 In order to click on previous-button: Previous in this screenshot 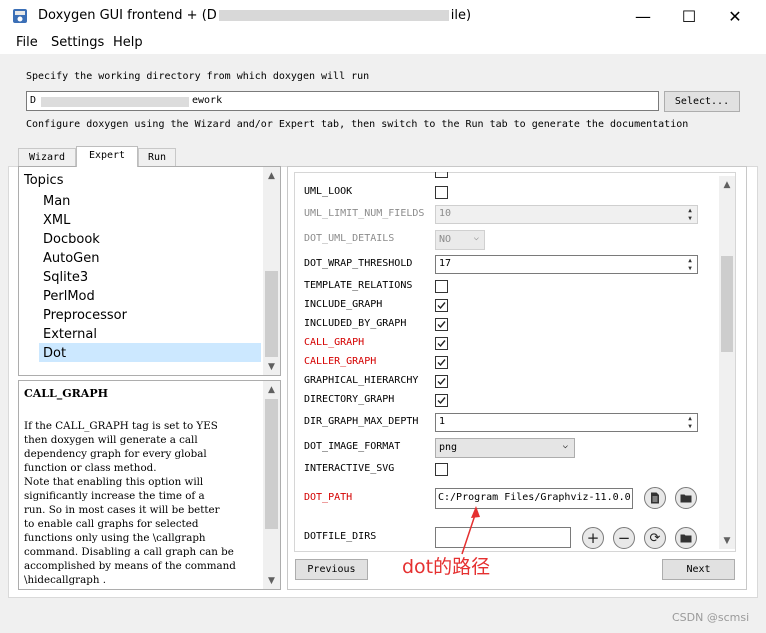, I will do `click(331, 569)`.